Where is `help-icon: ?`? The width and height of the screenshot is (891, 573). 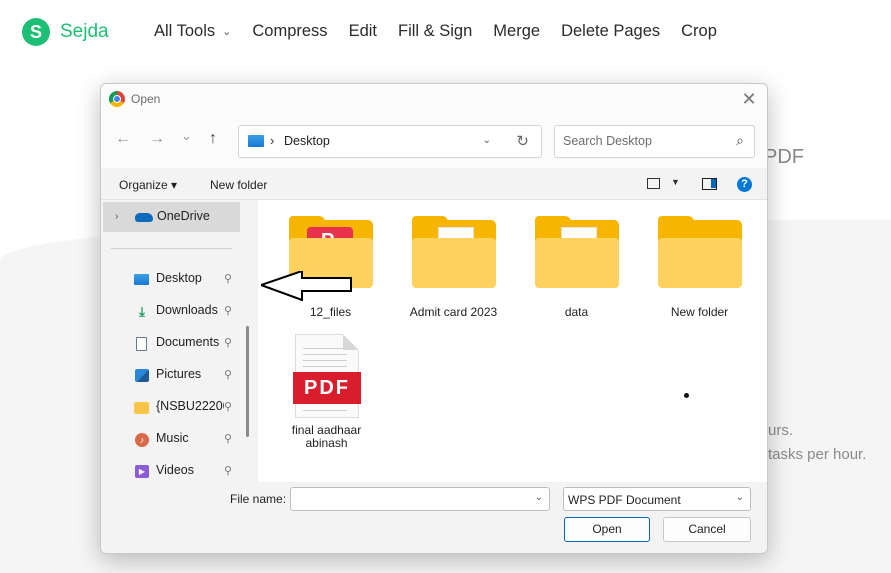 help-icon: ? is located at coordinates (744, 184).